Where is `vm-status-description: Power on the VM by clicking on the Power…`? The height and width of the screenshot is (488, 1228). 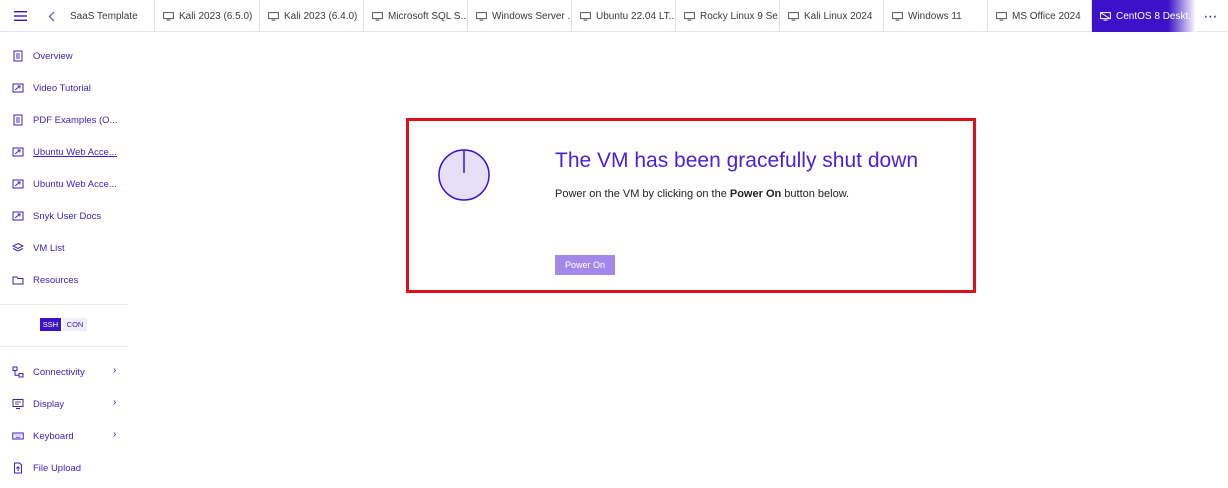
vm-status-description: Power on the VM by clicking on the Power… is located at coordinates (702, 194).